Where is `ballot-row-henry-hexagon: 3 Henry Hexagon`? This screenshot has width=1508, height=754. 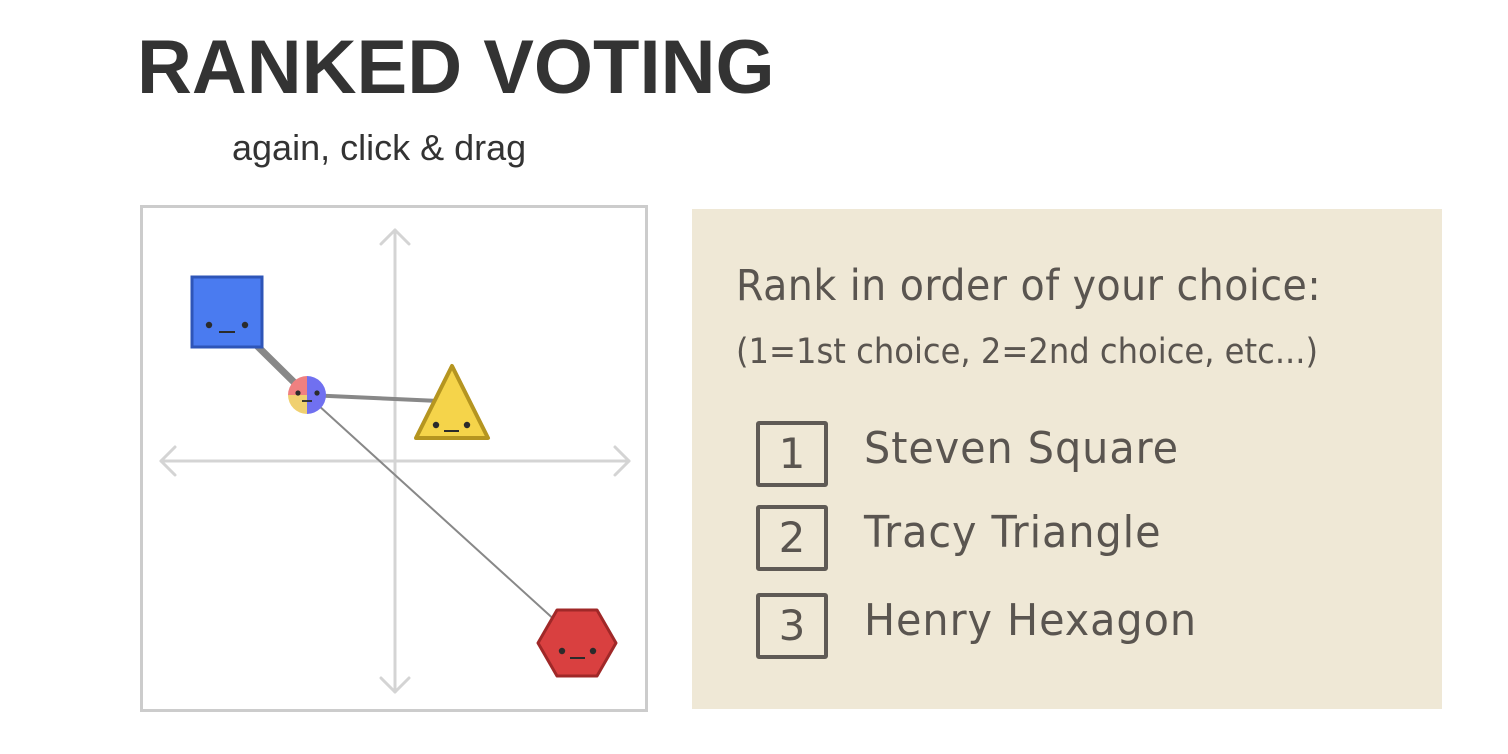 ballot-row-henry-hexagon: 3 Henry Hexagon is located at coordinates (1076, 629).